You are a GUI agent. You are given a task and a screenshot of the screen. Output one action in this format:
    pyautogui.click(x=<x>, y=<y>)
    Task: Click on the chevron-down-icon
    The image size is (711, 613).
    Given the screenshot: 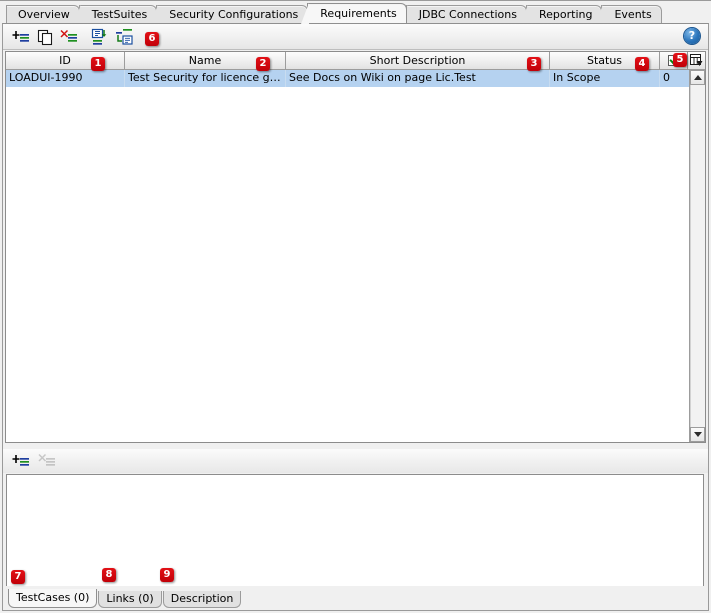 What is the action you would take?
    pyautogui.click(x=697, y=434)
    